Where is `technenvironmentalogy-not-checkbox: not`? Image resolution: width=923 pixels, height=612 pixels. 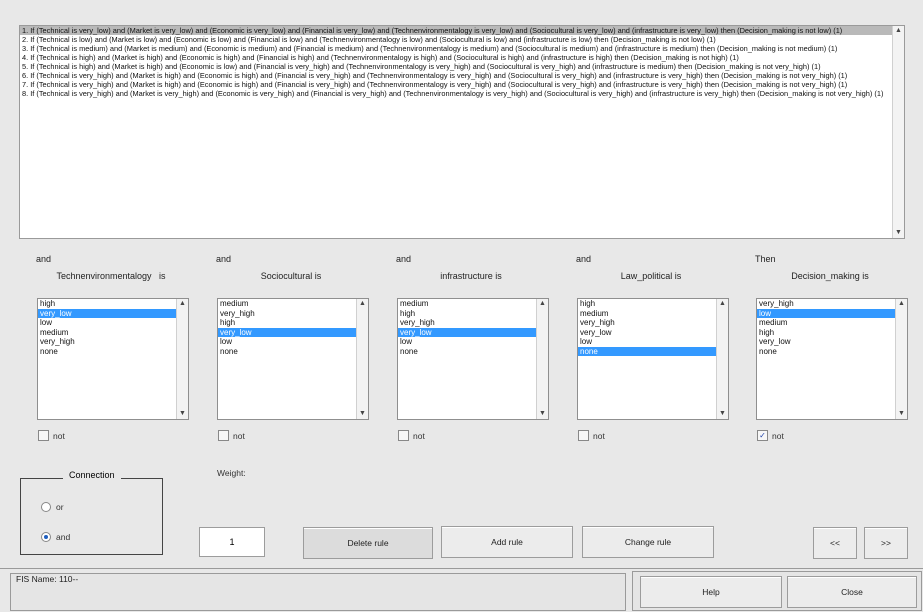
technenvironmentalogy-not-checkbox: not is located at coordinates (51, 435).